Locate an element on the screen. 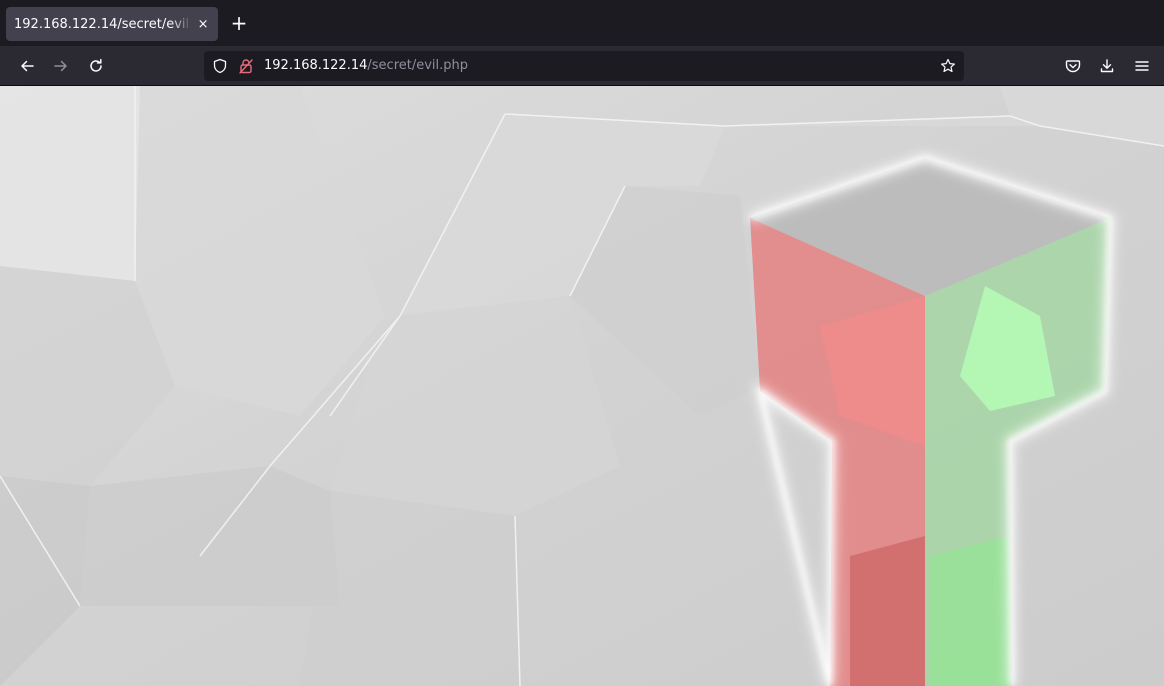  arrow-left-icon is located at coordinates (27, 66).